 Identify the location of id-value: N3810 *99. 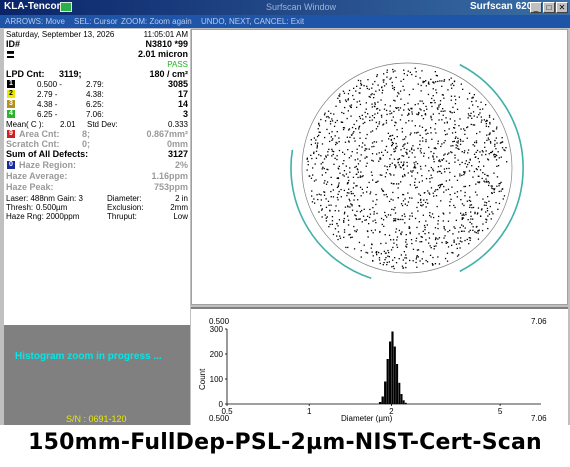
(166, 44).